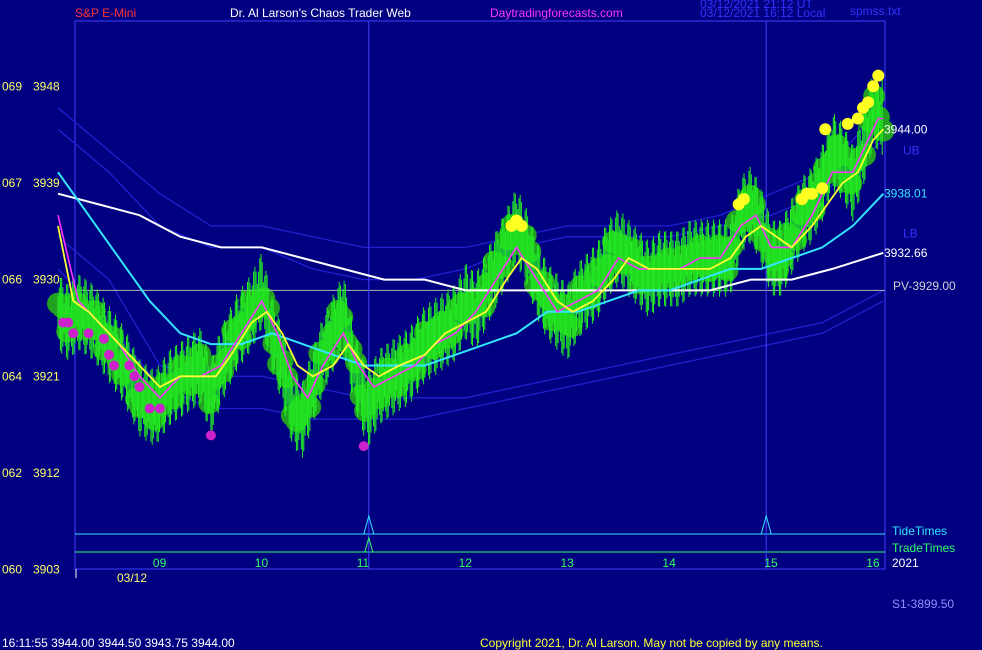 This screenshot has width=982, height=650. I want to click on x-tick-label: 09, so click(160, 563).